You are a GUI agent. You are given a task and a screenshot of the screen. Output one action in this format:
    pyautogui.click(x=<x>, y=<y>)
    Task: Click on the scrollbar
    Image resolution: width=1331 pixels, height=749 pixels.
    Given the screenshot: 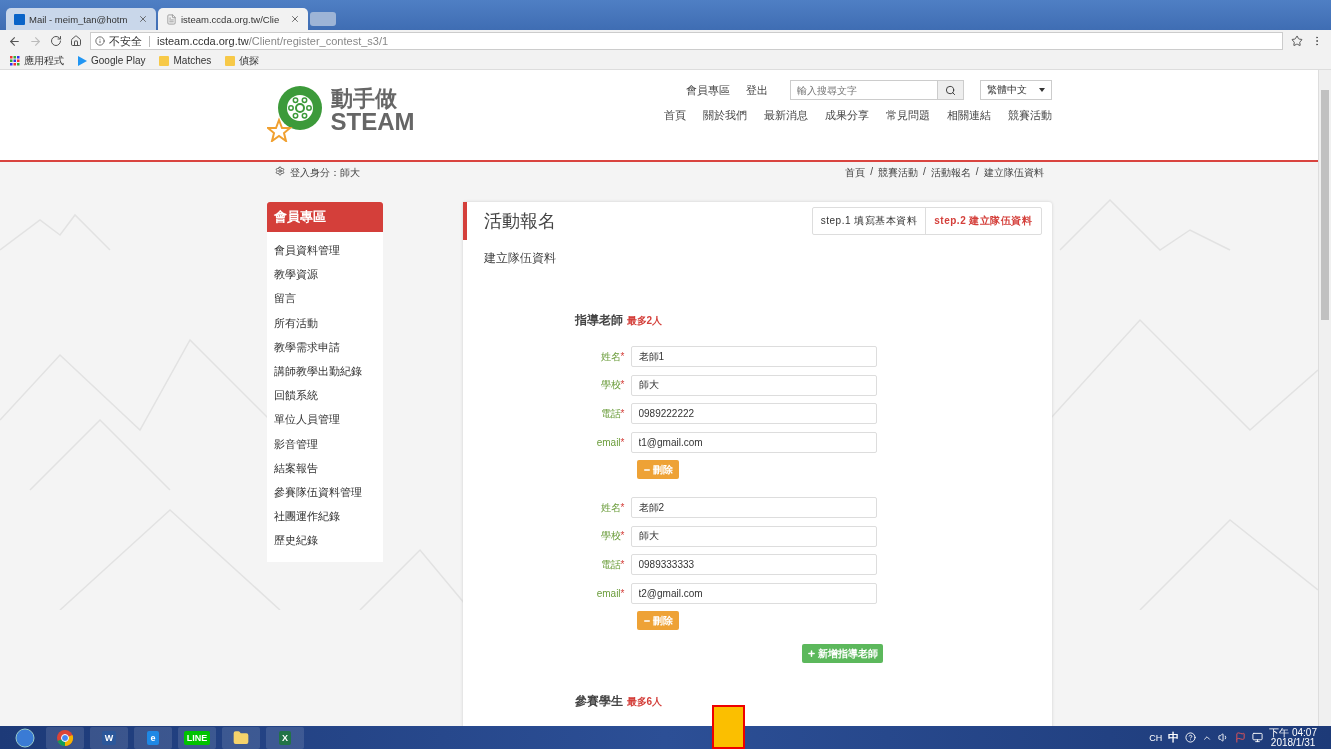 What is the action you would take?
    pyautogui.click(x=1324, y=398)
    